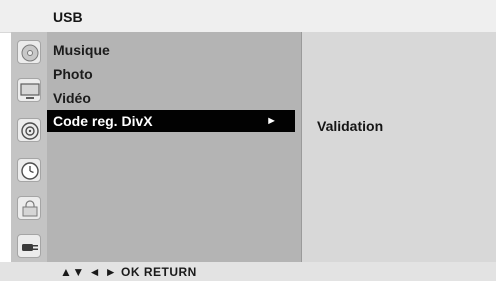 The image size is (496, 281). Describe the element at coordinates (29, 170) in the screenshot. I see `clock-icon` at that location.